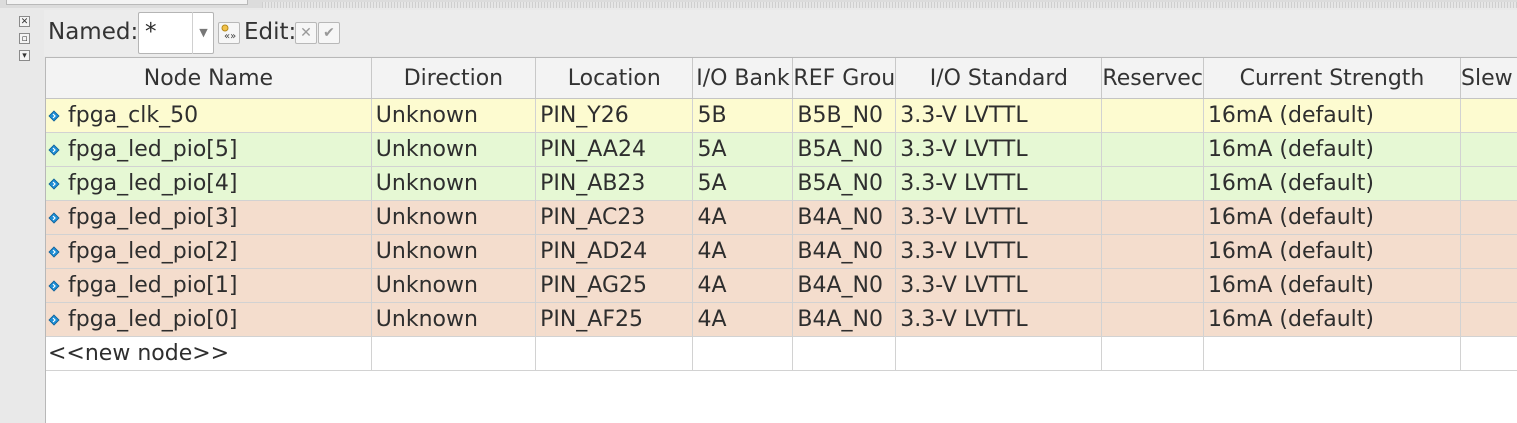 This screenshot has height=423, width=1517. What do you see at coordinates (229, 33) in the screenshot?
I see `filter-icon: «»` at bounding box center [229, 33].